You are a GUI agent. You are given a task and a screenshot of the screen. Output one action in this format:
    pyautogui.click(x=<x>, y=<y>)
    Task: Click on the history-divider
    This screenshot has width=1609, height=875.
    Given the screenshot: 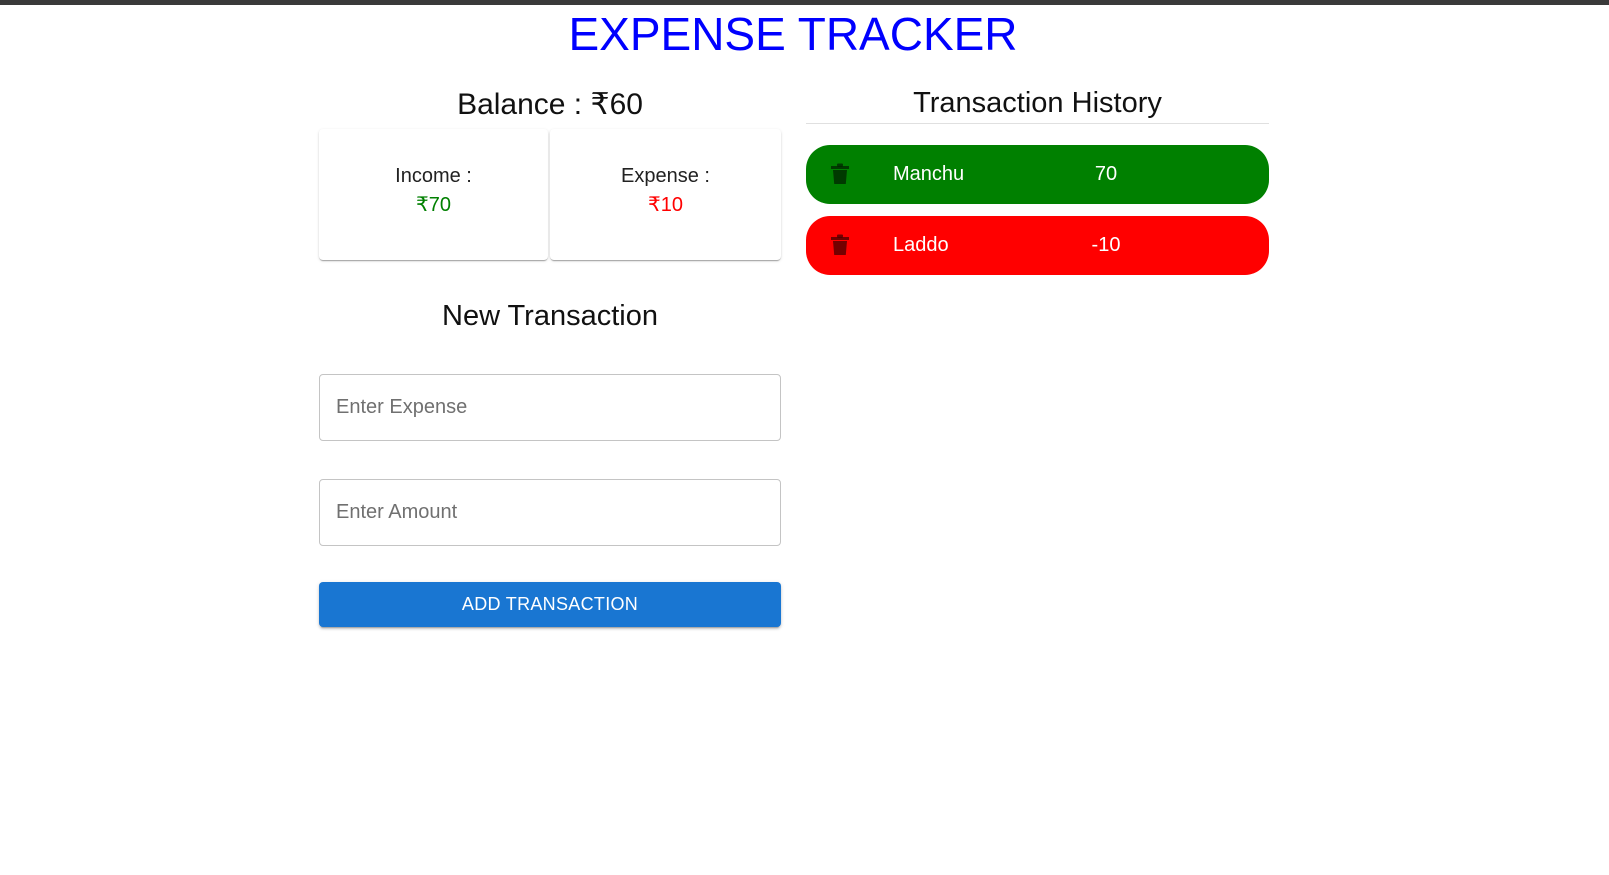 What is the action you would take?
    pyautogui.click(x=1037, y=123)
    